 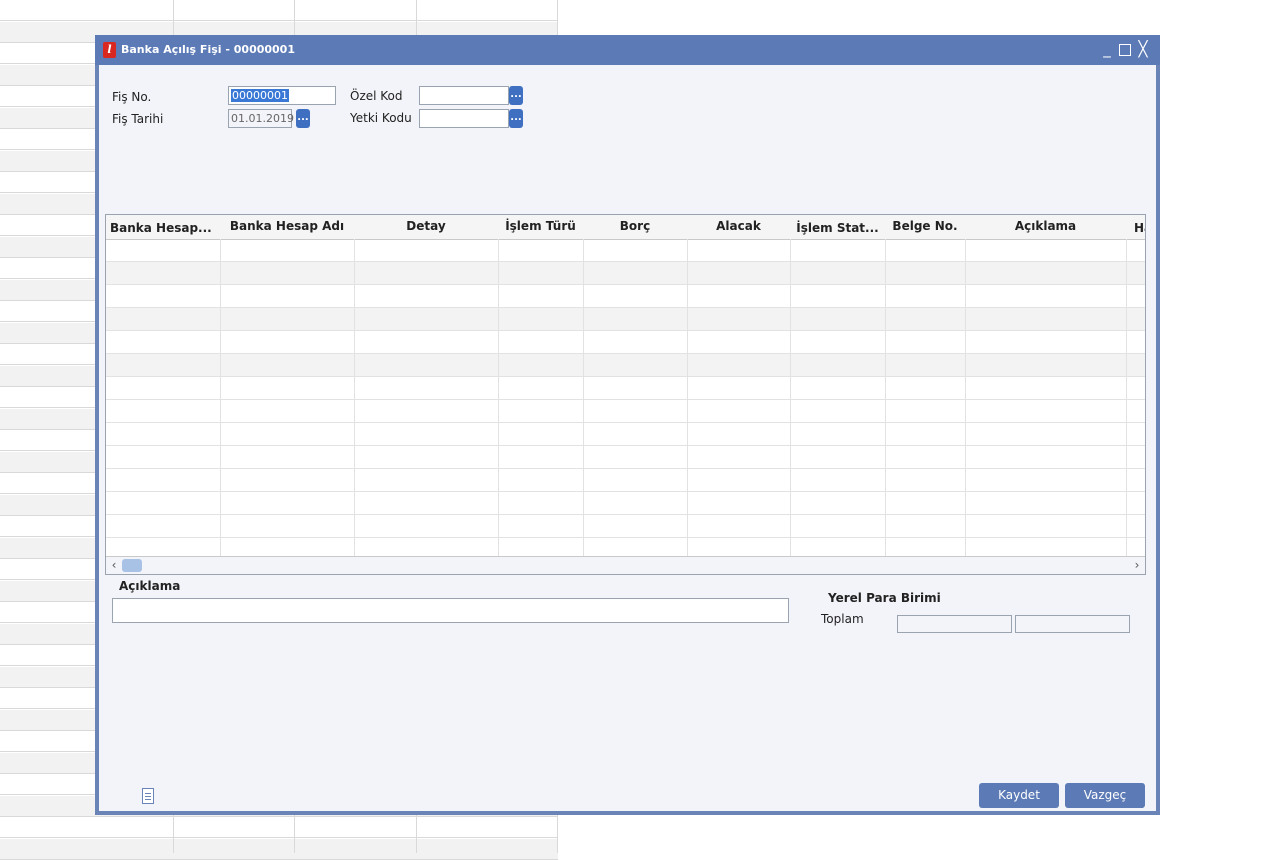 I want to click on yetki-kodu-label: Yetki Kodu, so click(x=381, y=118).